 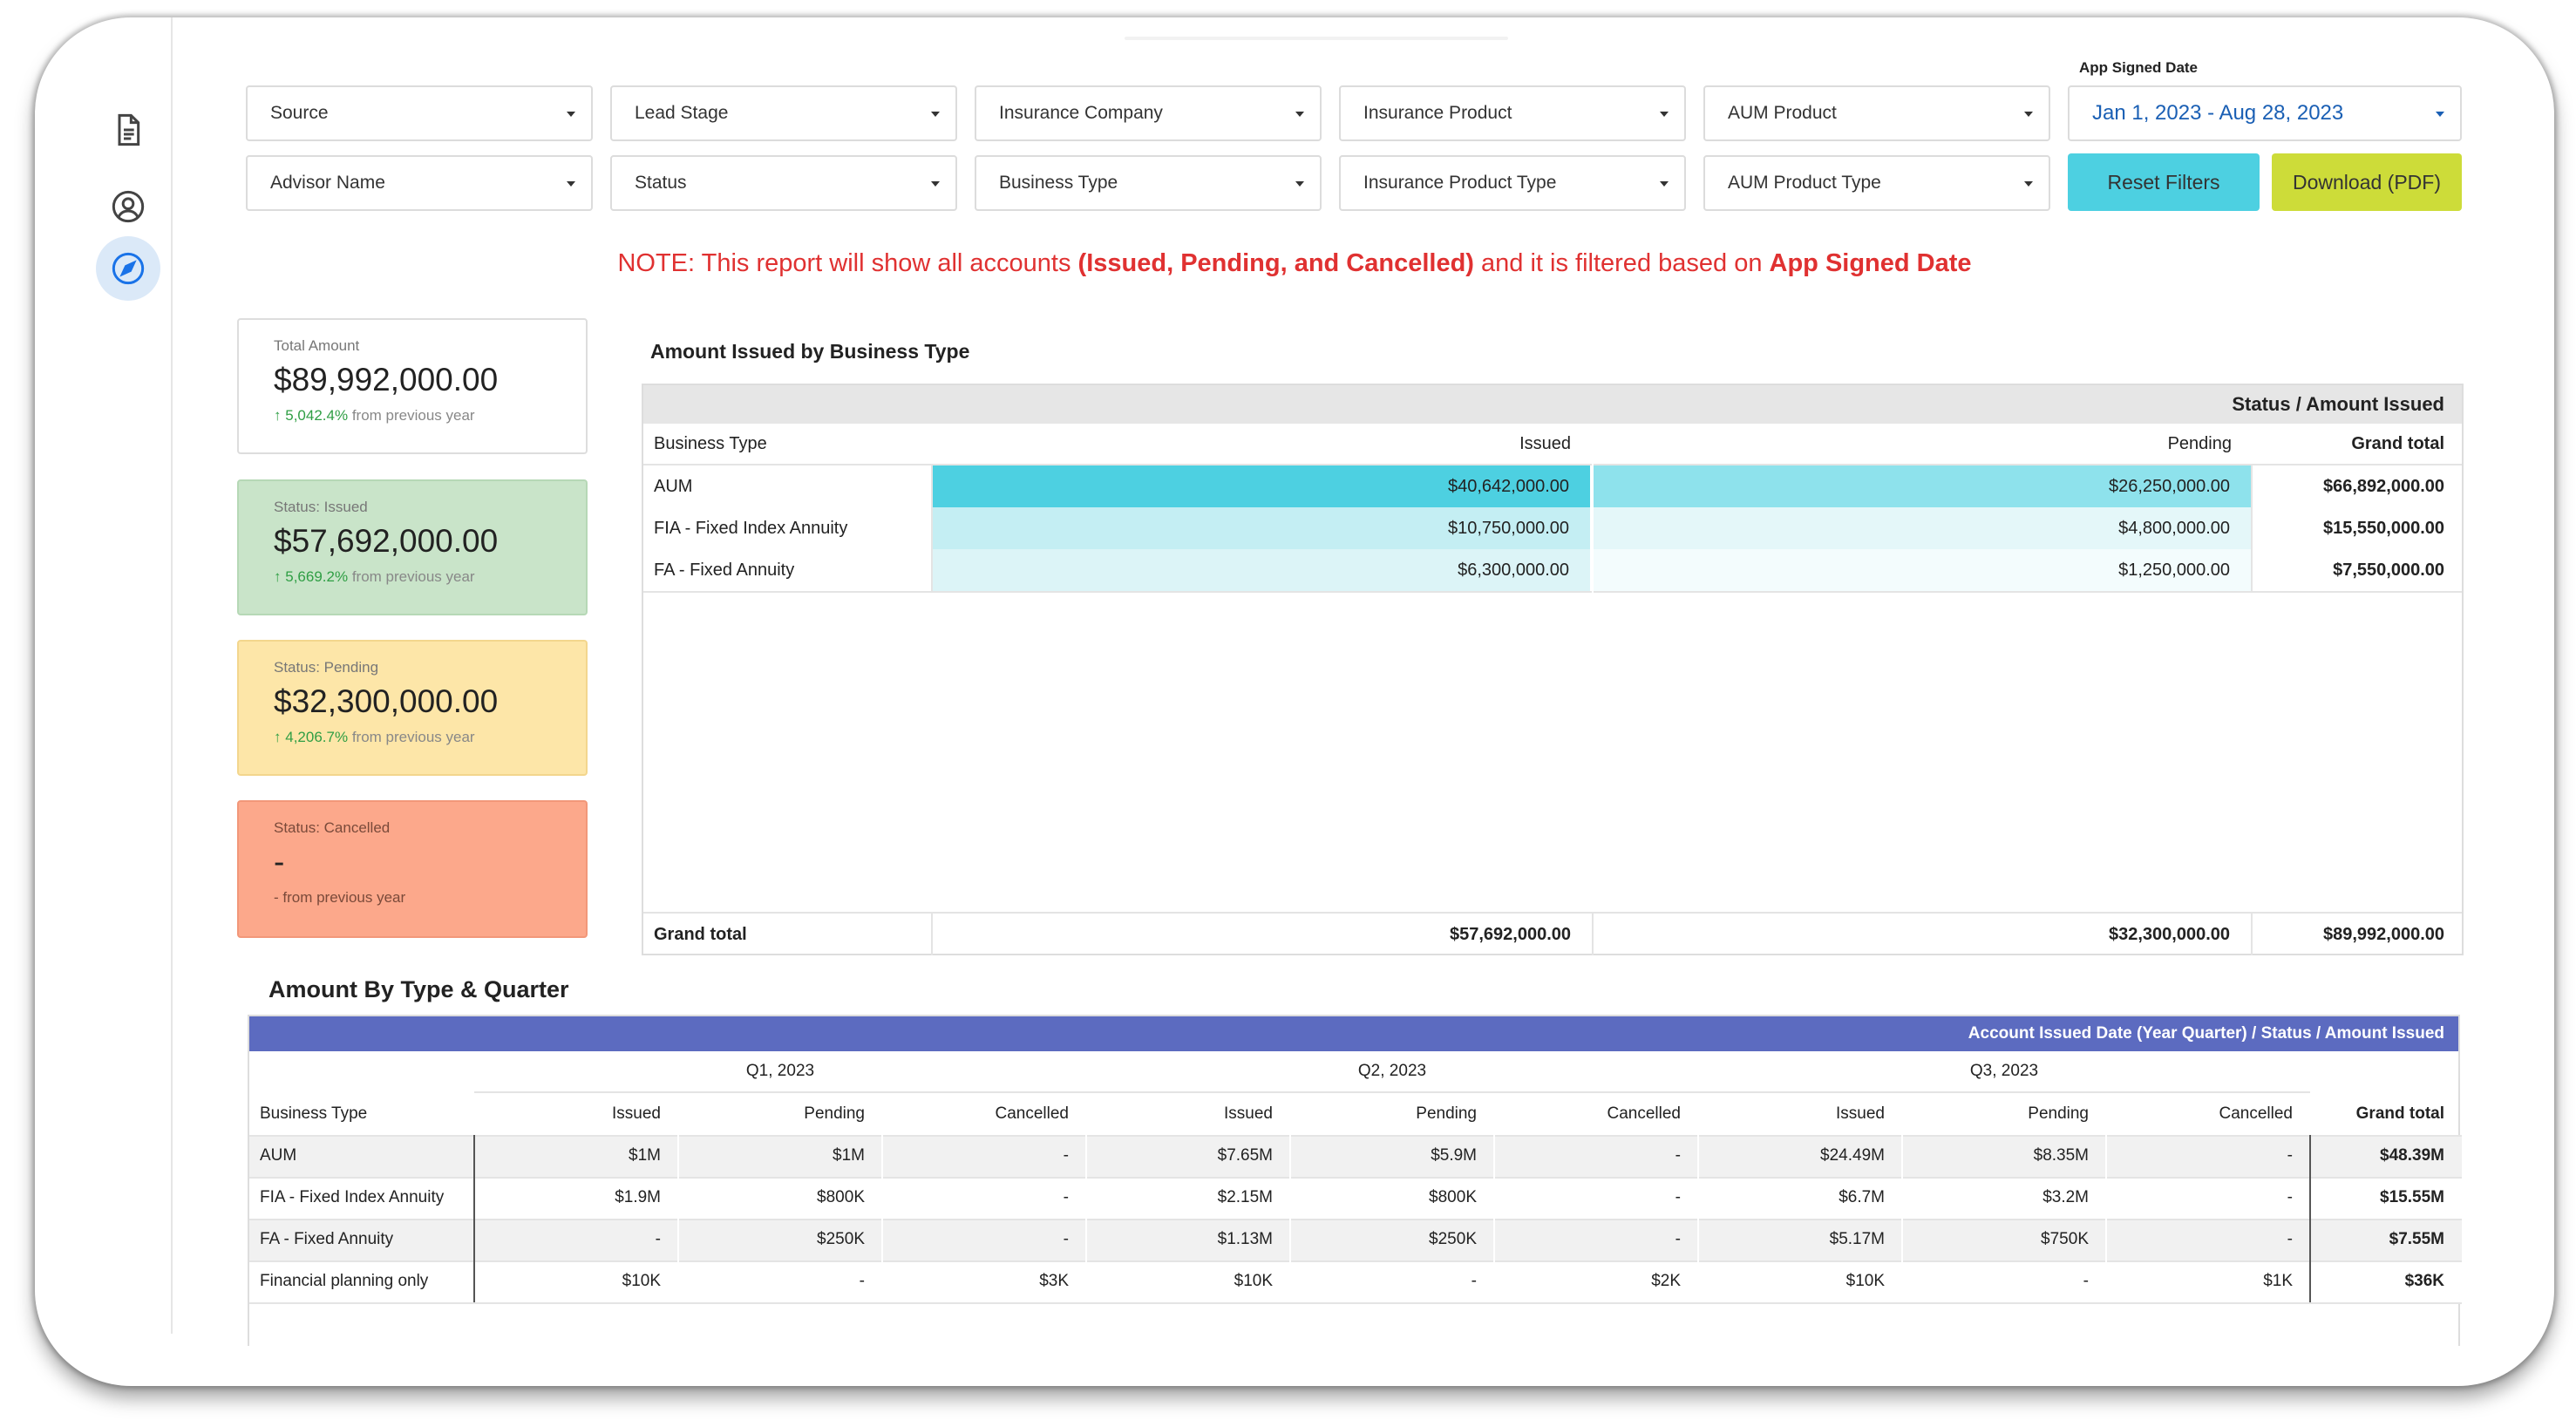 I want to click on filter-aum-product-type: AUM Product Type, so click(x=1877, y=183).